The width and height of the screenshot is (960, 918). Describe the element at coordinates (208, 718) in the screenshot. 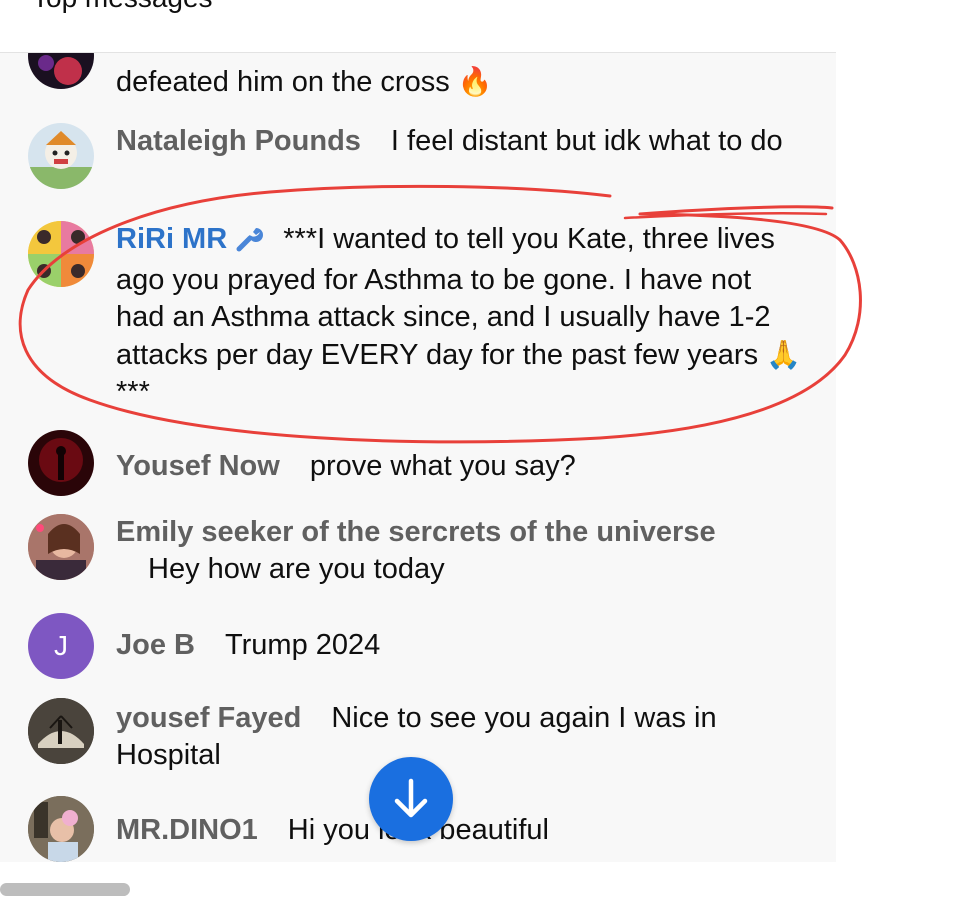

I see `author-name: yousef Fayed` at that location.